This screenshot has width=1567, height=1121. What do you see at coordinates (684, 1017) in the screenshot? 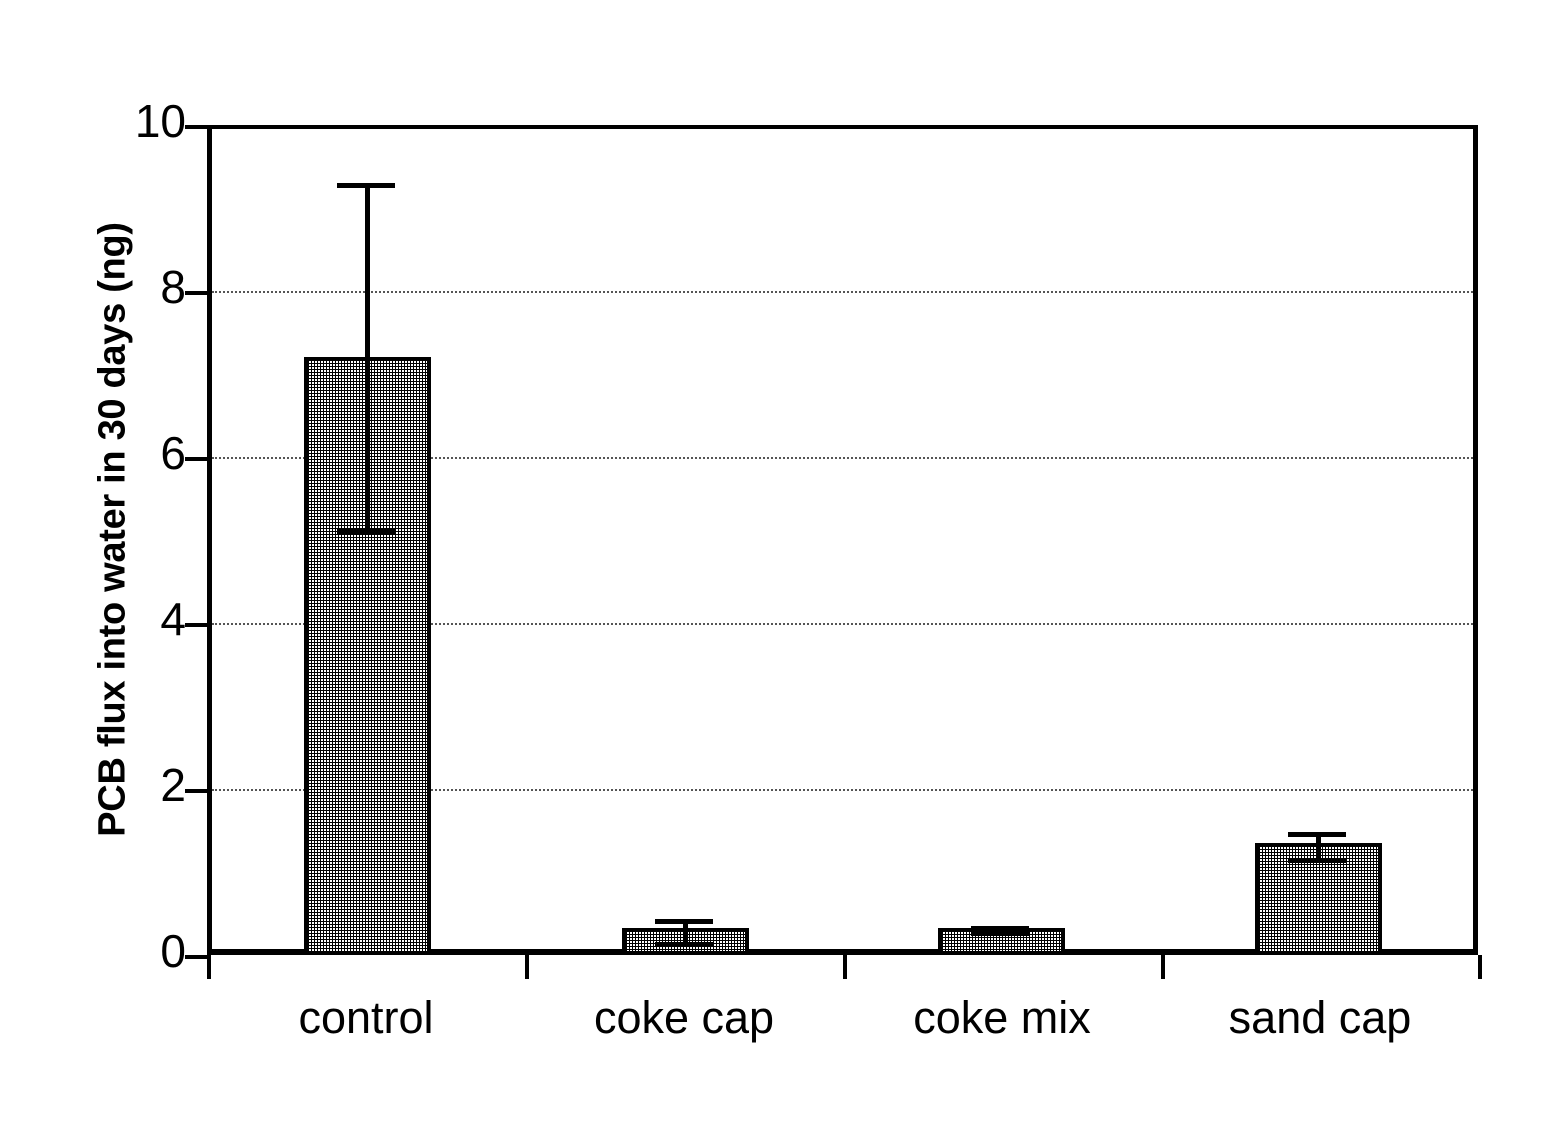
I see `x-label-coke-cap: coke cap` at bounding box center [684, 1017].